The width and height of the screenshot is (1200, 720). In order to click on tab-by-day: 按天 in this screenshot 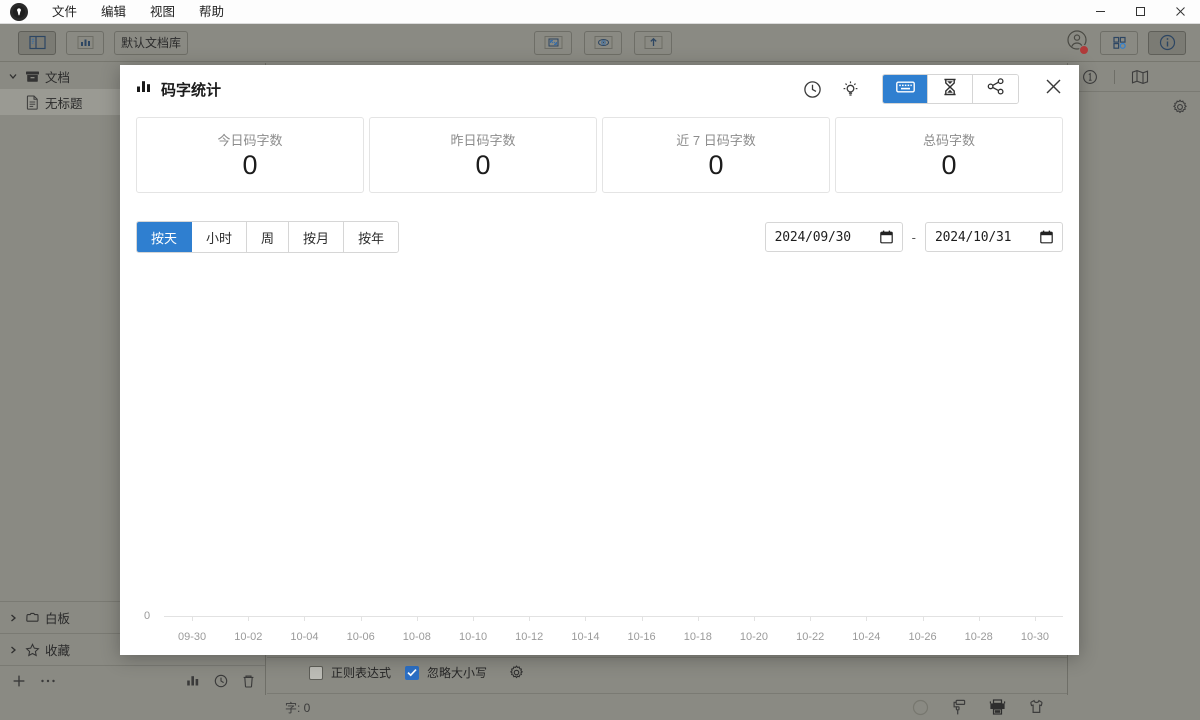, I will do `click(165, 237)`.